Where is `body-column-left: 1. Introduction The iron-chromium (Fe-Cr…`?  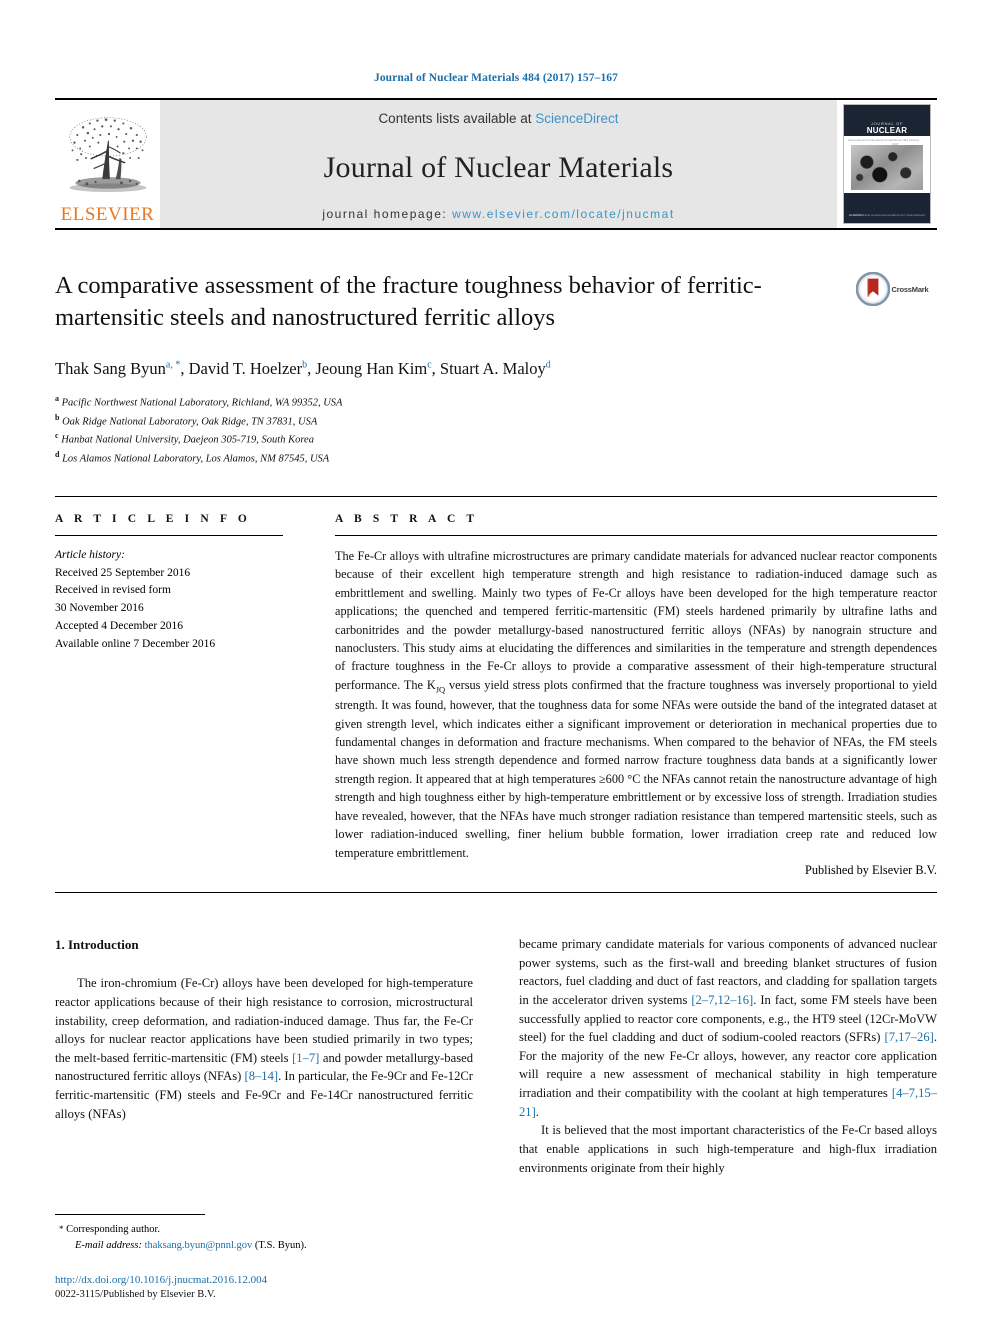 body-column-left: 1. Introduction The iron-chromium (Fe-Cr… is located at coordinates (275, 1056).